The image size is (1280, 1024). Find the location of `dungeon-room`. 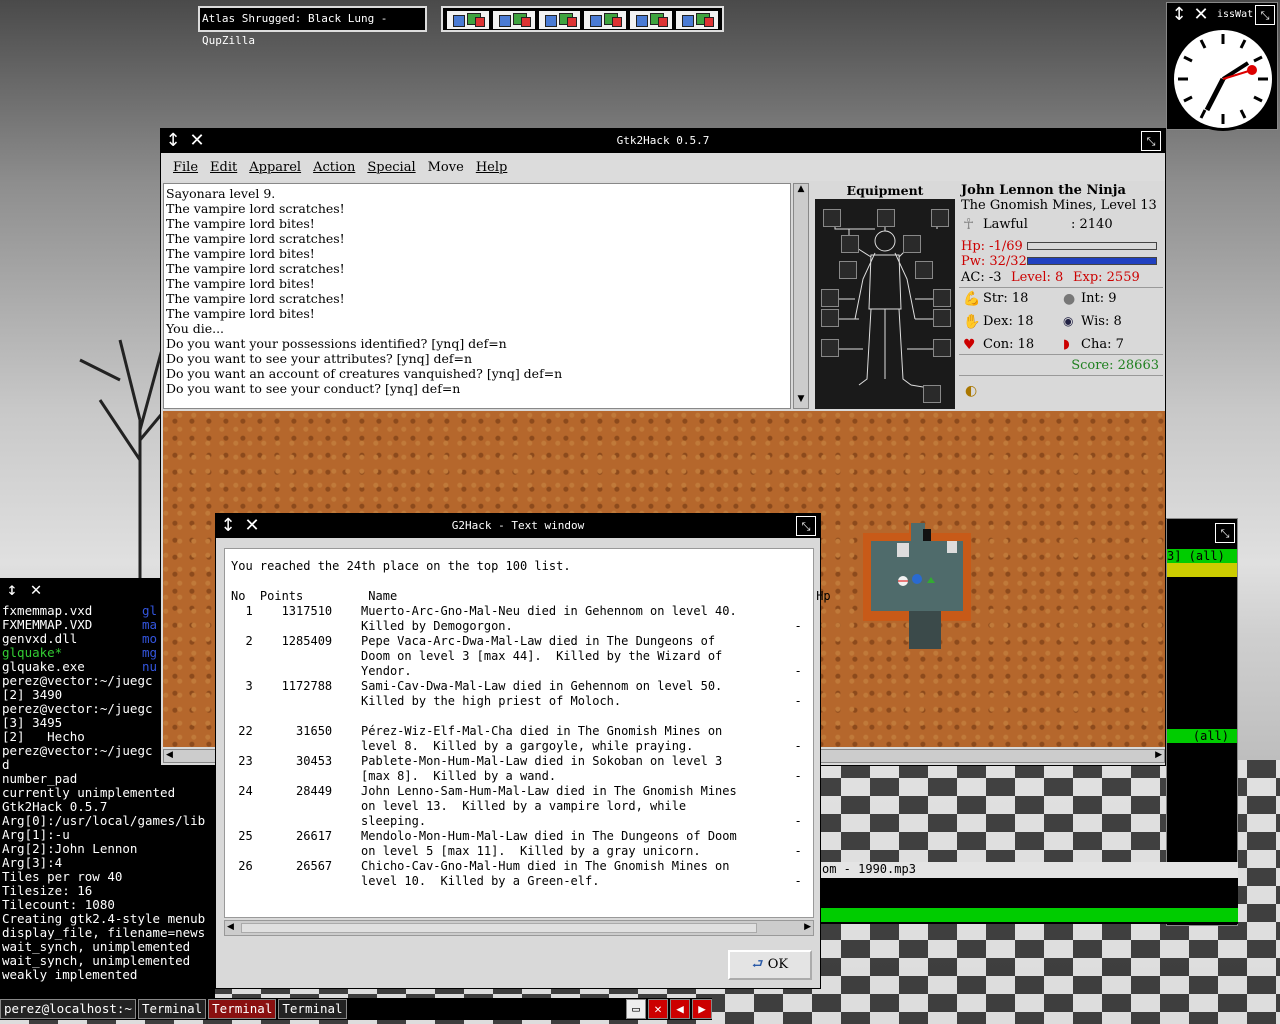

dungeon-room is located at coordinates (917, 586).